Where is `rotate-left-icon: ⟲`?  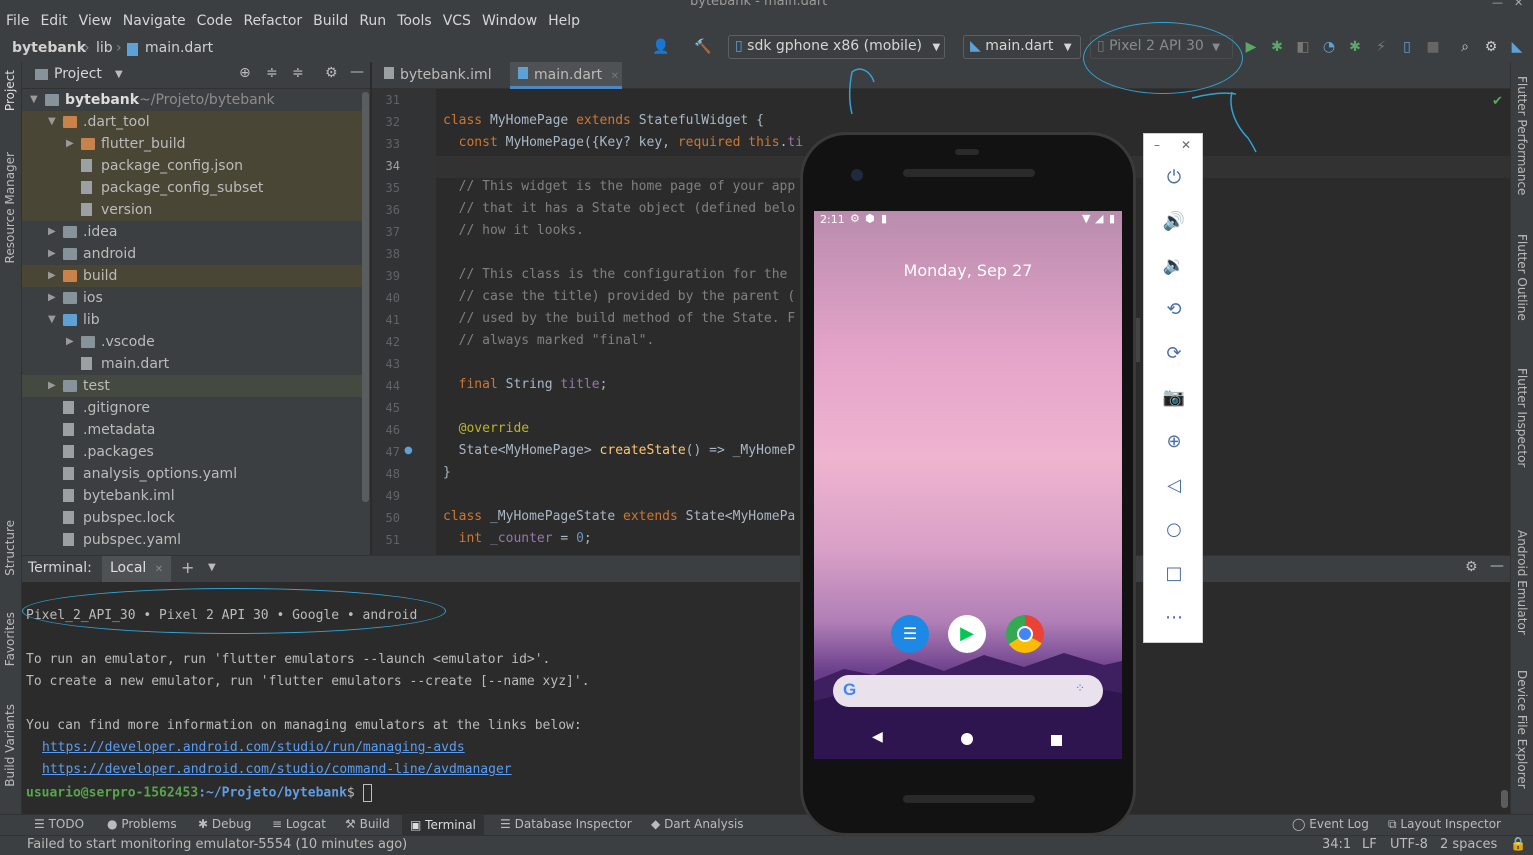 rotate-left-icon: ⟲ is located at coordinates (1174, 310).